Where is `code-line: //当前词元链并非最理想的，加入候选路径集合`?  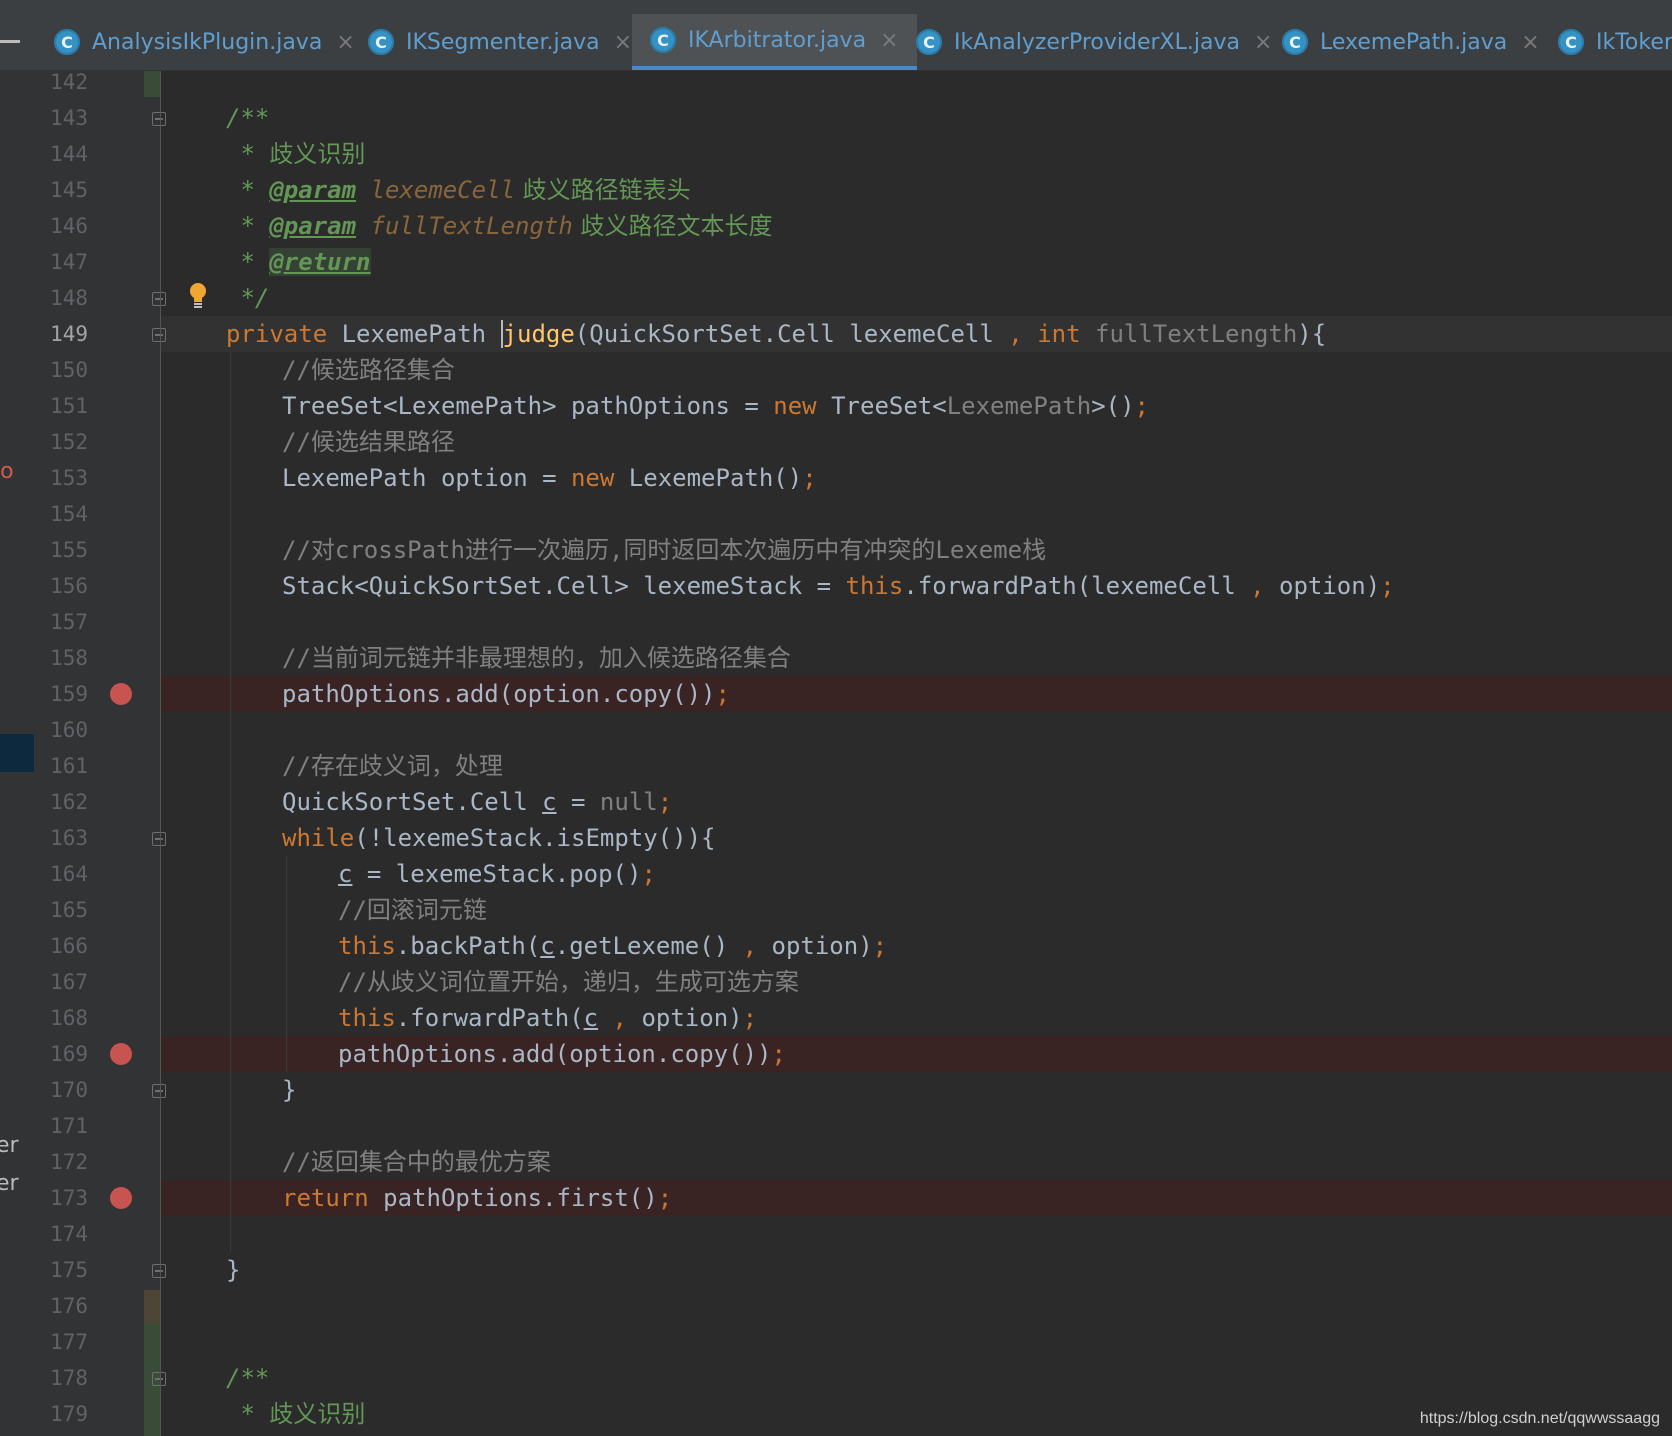 code-line: //当前词元链并非最理想的，加入候选路径集合 is located at coordinates (977, 658).